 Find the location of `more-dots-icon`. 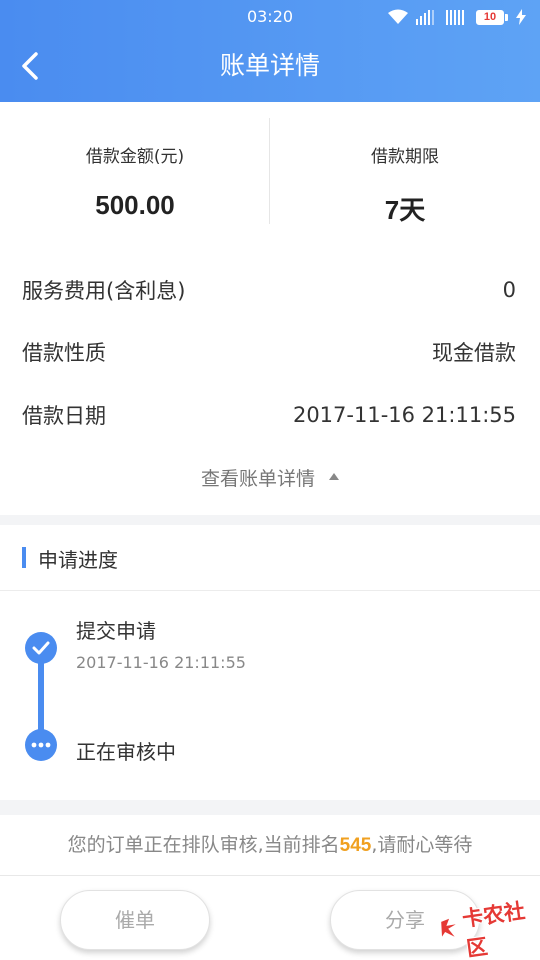

more-dots-icon is located at coordinates (41, 745).